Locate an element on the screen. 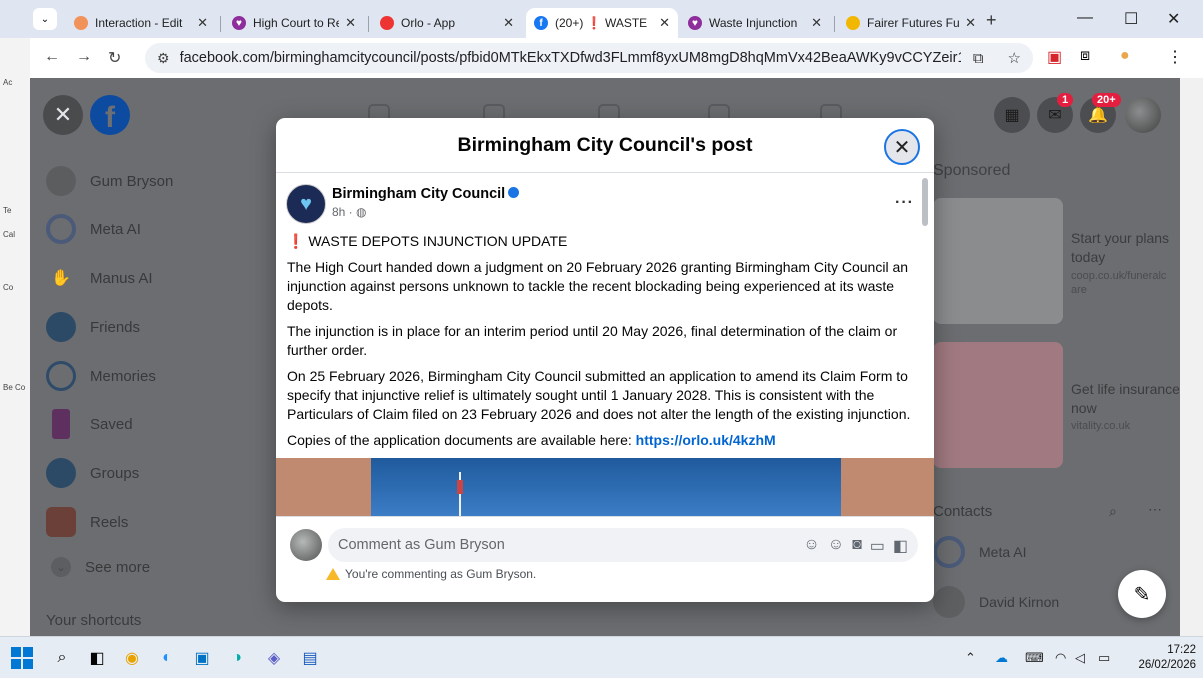 Image resolution: width=1203 pixels, height=678 pixels. messenger-badge: 1 is located at coordinates (1065, 100).